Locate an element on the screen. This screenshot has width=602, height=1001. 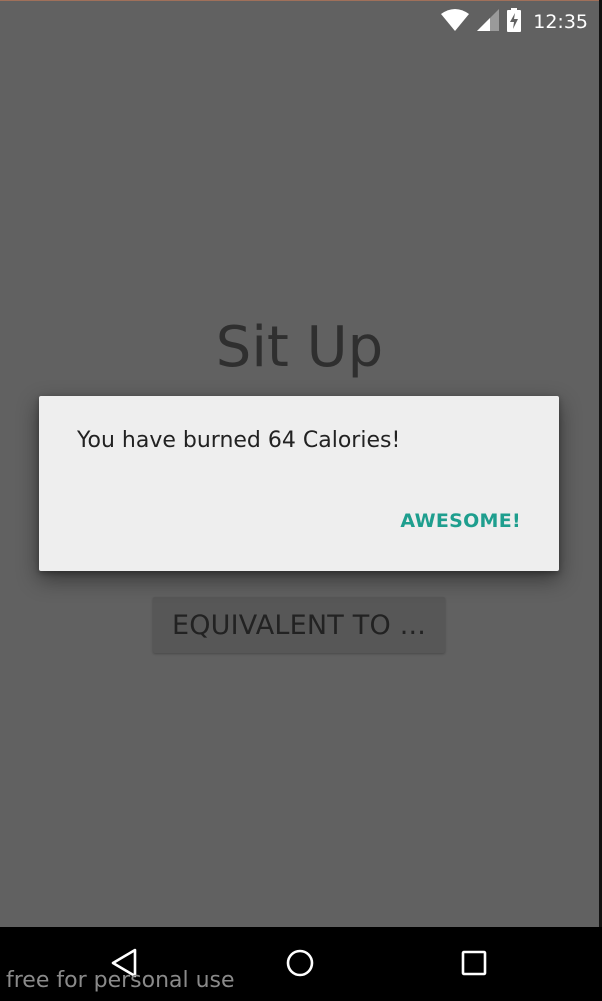
status-time: 12:35 is located at coordinates (560, 22).